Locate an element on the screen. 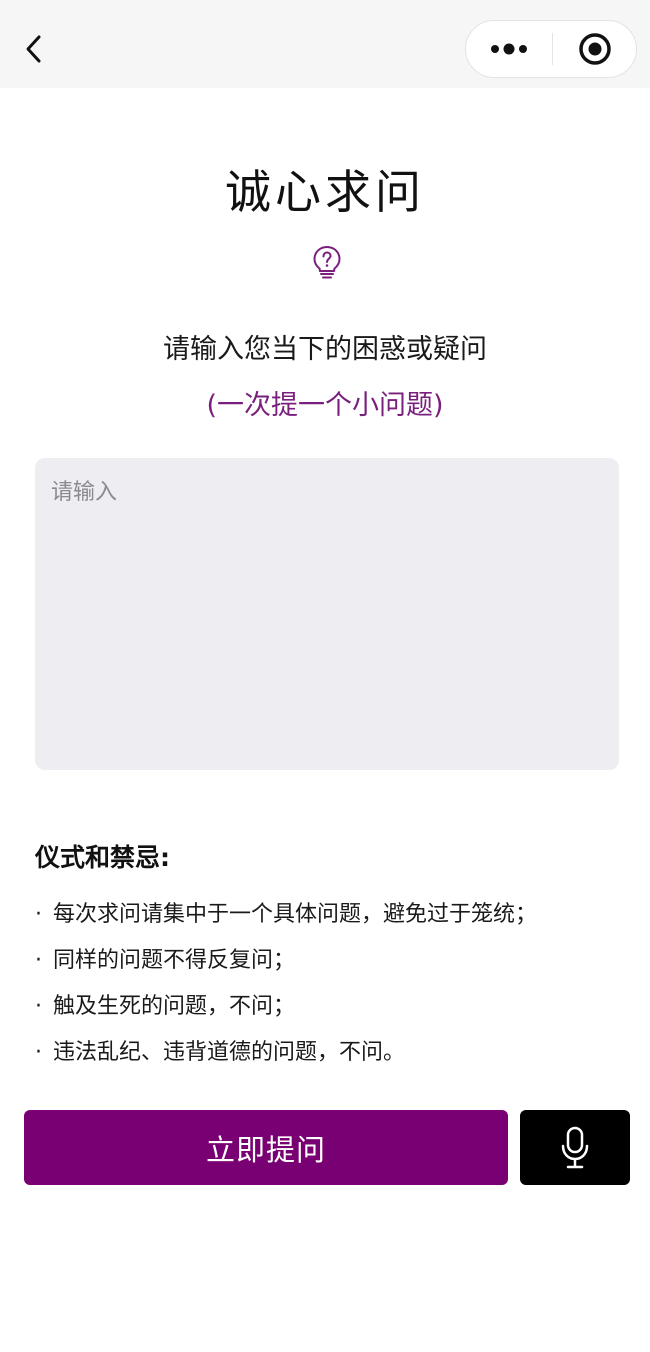 The image size is (650, 1352). rule-text: 每次求问请集中于一个具体问题，避免过于笼统； is located at coordinates (295, 914).